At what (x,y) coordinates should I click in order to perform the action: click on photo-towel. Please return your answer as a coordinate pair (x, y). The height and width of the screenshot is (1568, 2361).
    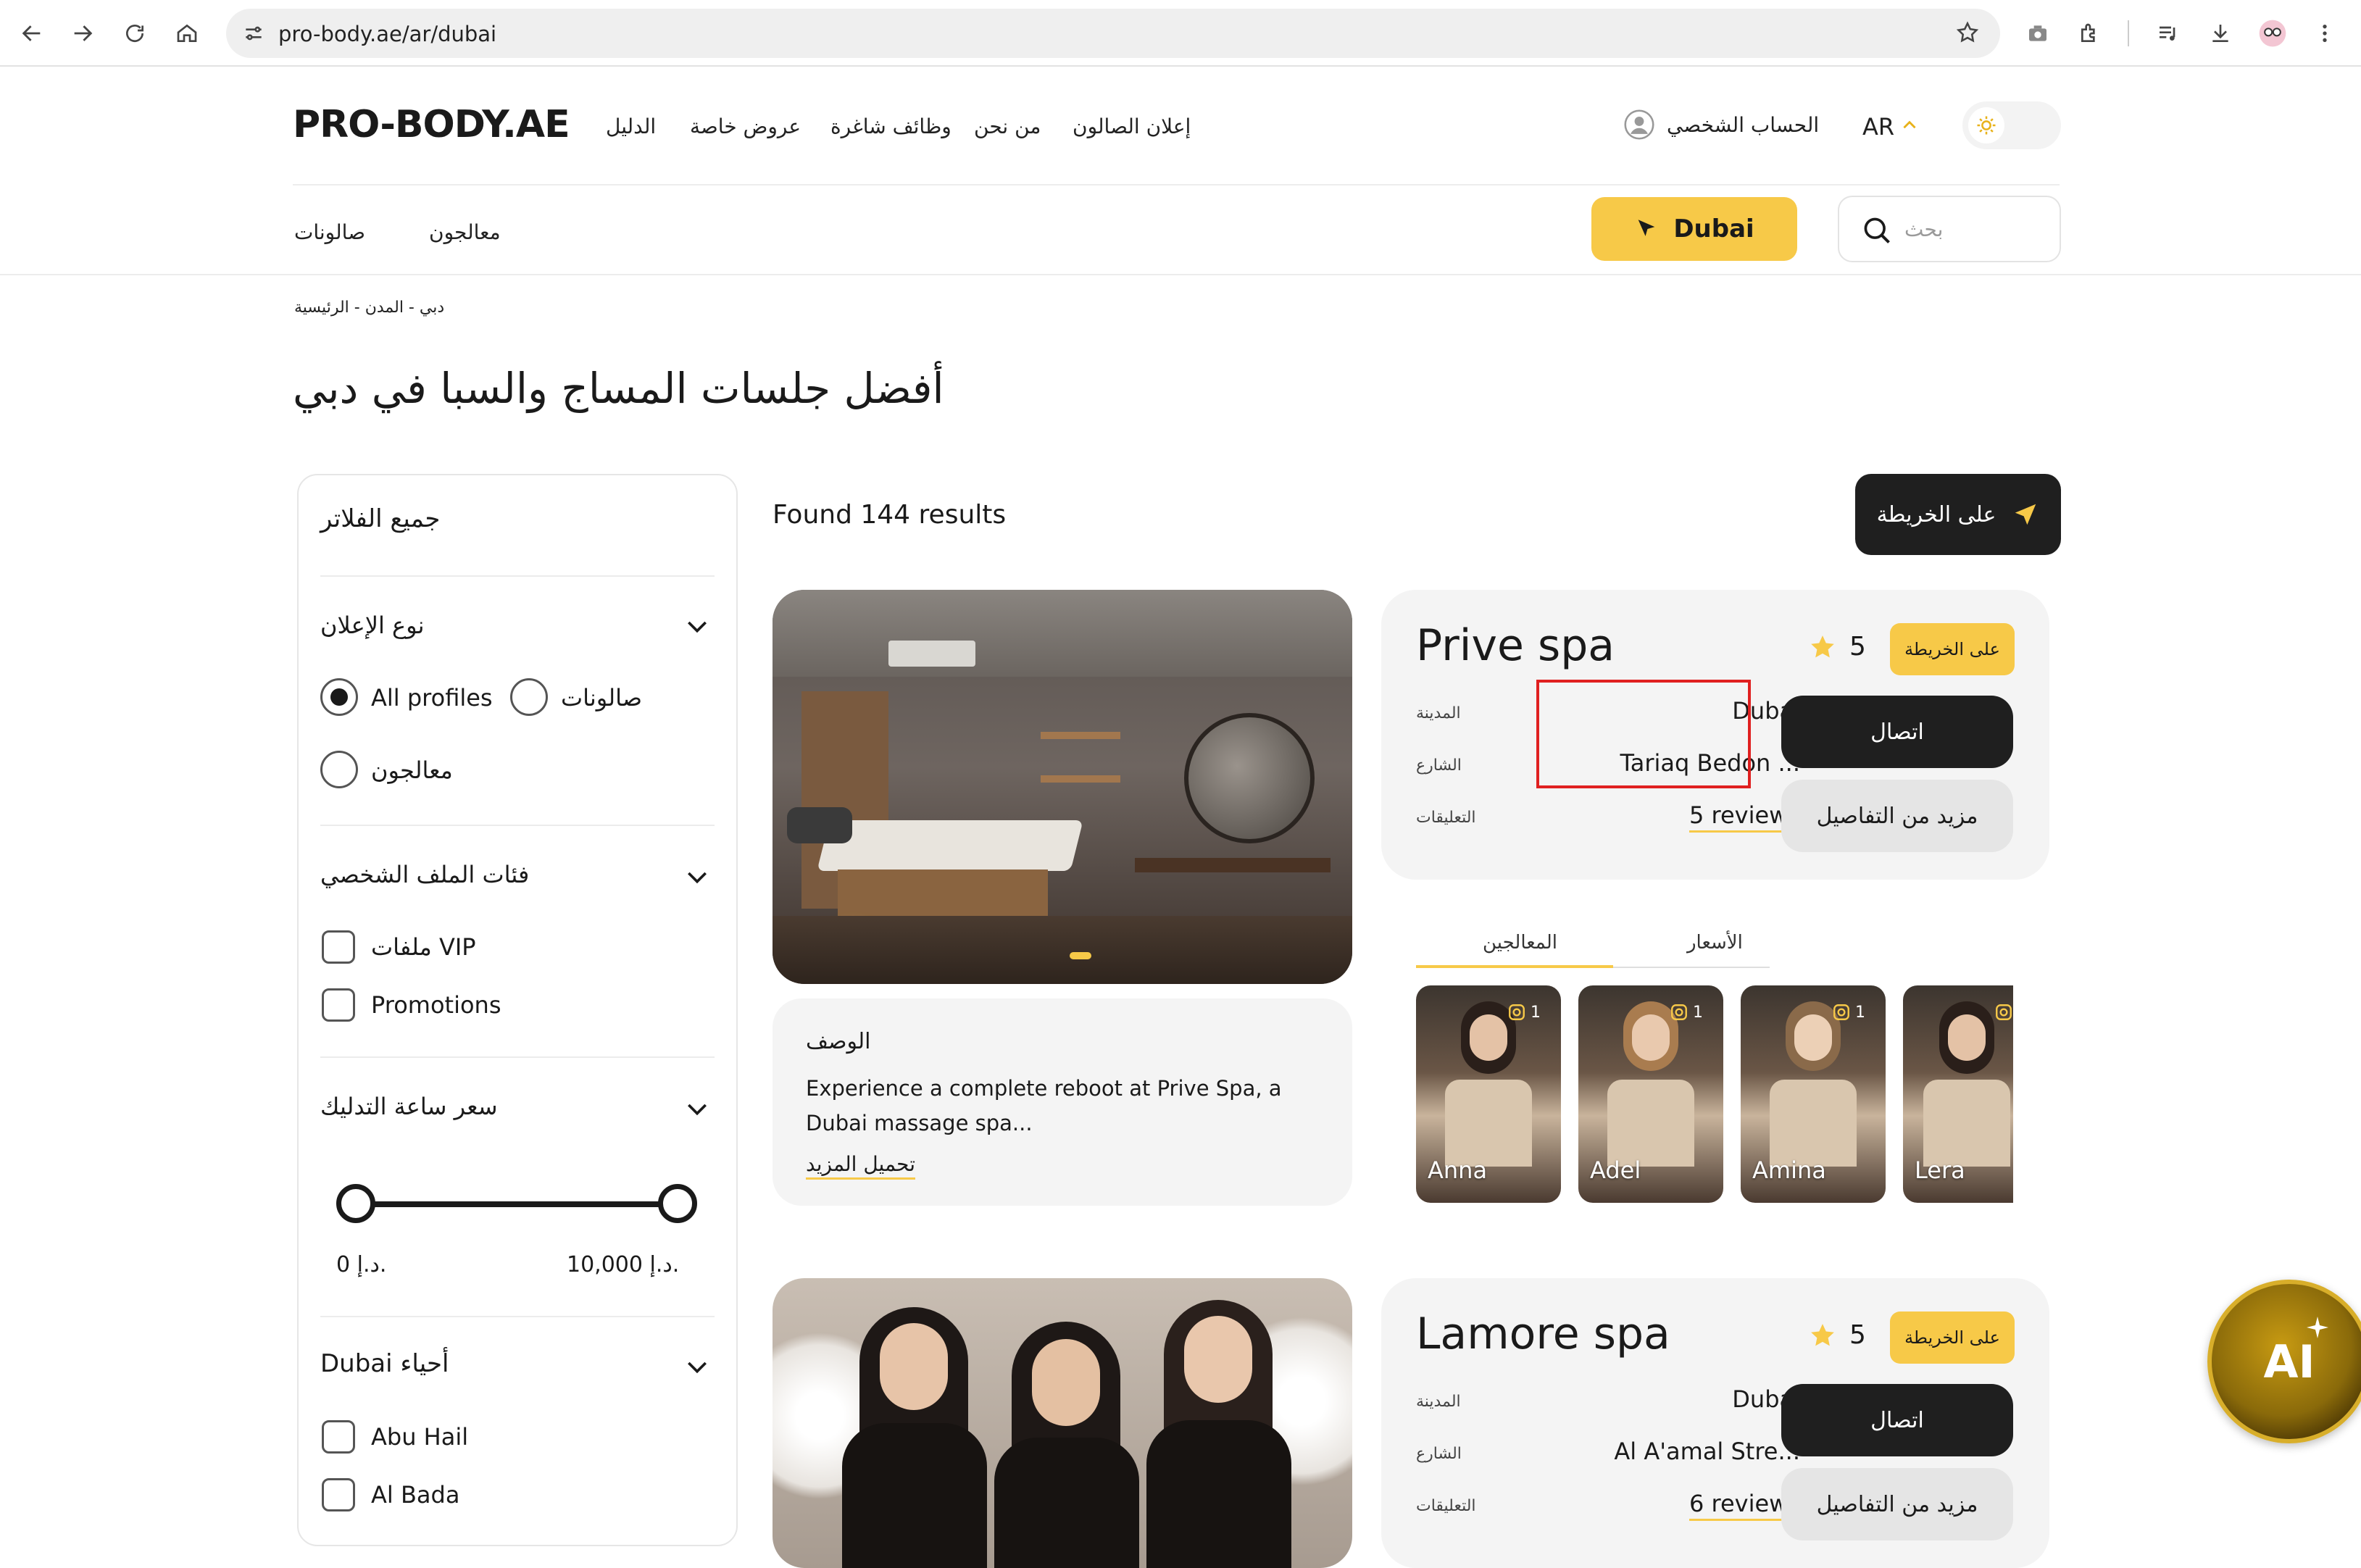
    Looking at the image, I should click on (819, 825).